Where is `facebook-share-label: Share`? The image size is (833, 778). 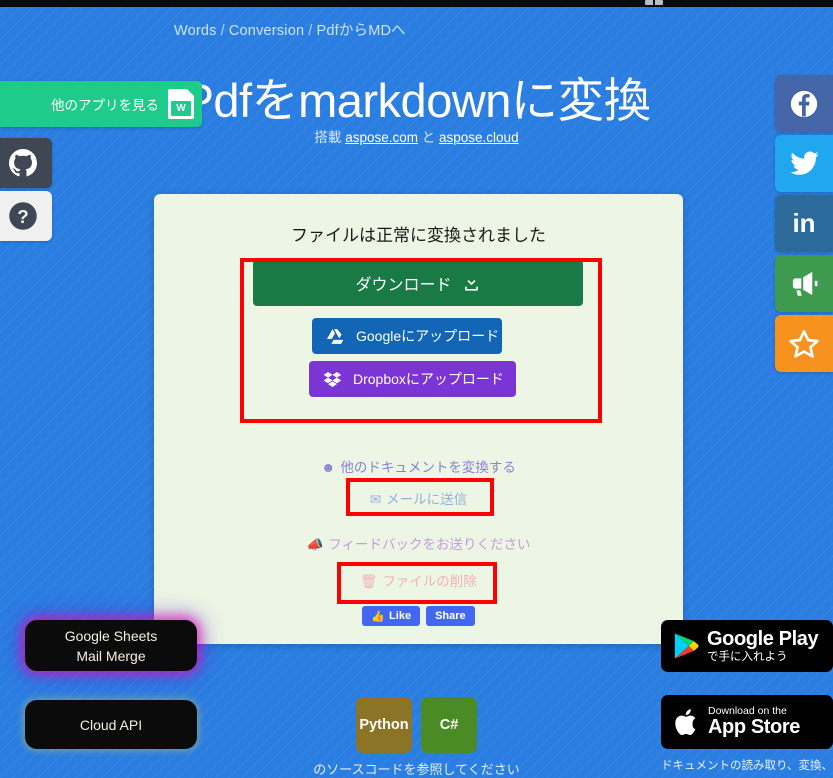 facebook-share-label: Share is located at coordinates (450, 616).